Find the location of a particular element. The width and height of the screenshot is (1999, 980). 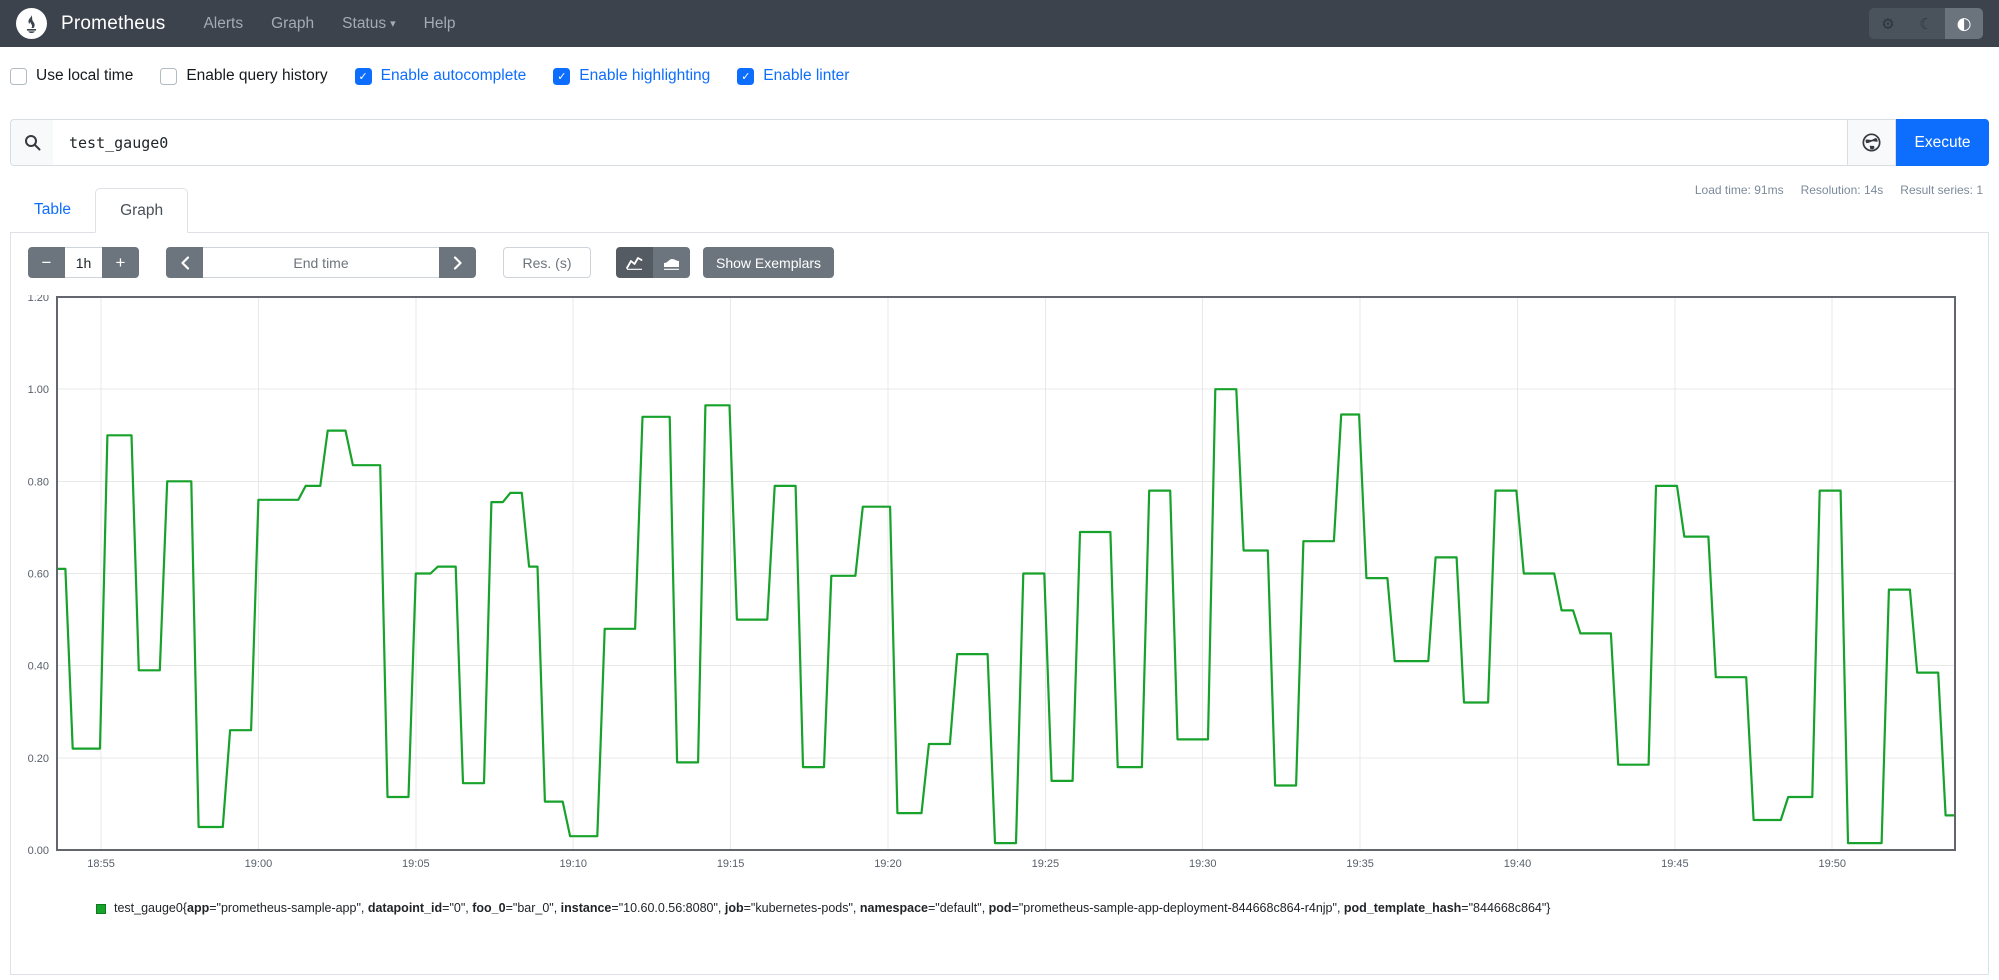

panel-tabbar: Table Graph is located at coordinates (999, 210).